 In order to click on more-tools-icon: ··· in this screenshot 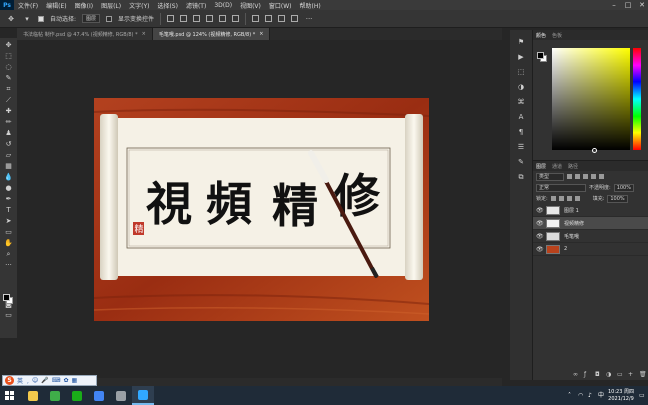, I will do `click(9, 265)`.